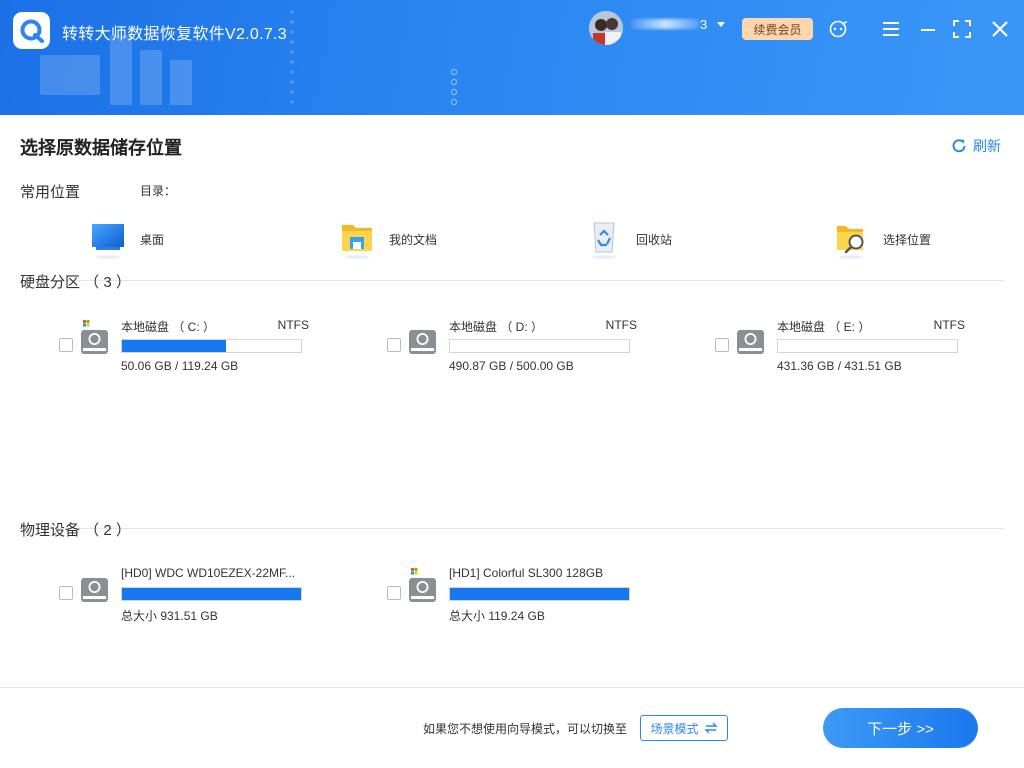 The image size is (1024, 768). What do you see at coordinates (158, 191) in the screenshot?
I see `directory-label: 目录：` at bounding box center [158, 191].